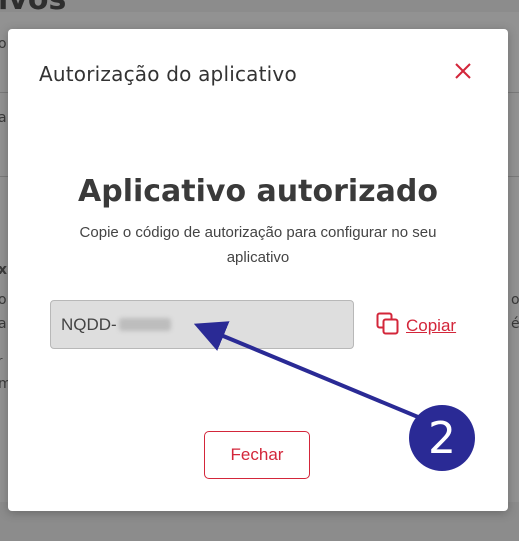  I want to click on copy-icon, so click(388, 326).